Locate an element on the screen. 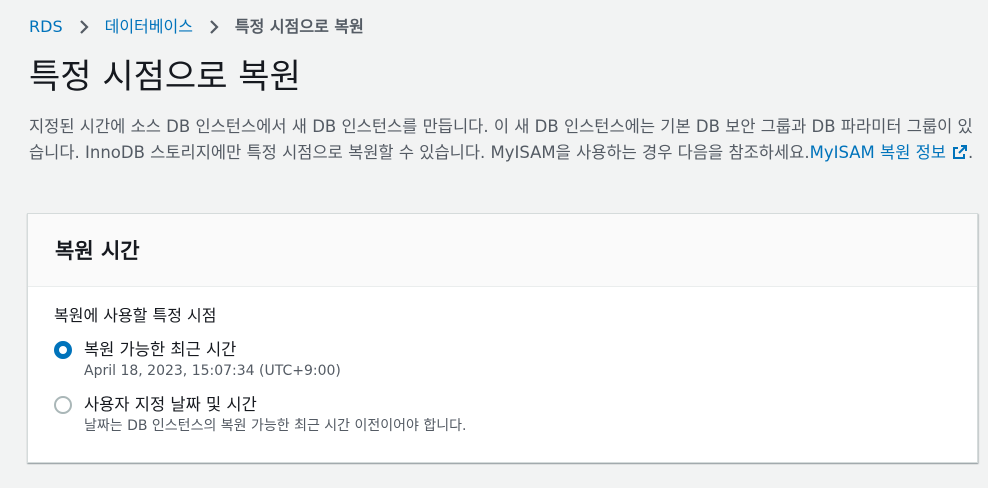 Image resolution: width=988 pixels, height=488 pixels. panel-header: 복원 시간 is located at coordinates (502, 250).